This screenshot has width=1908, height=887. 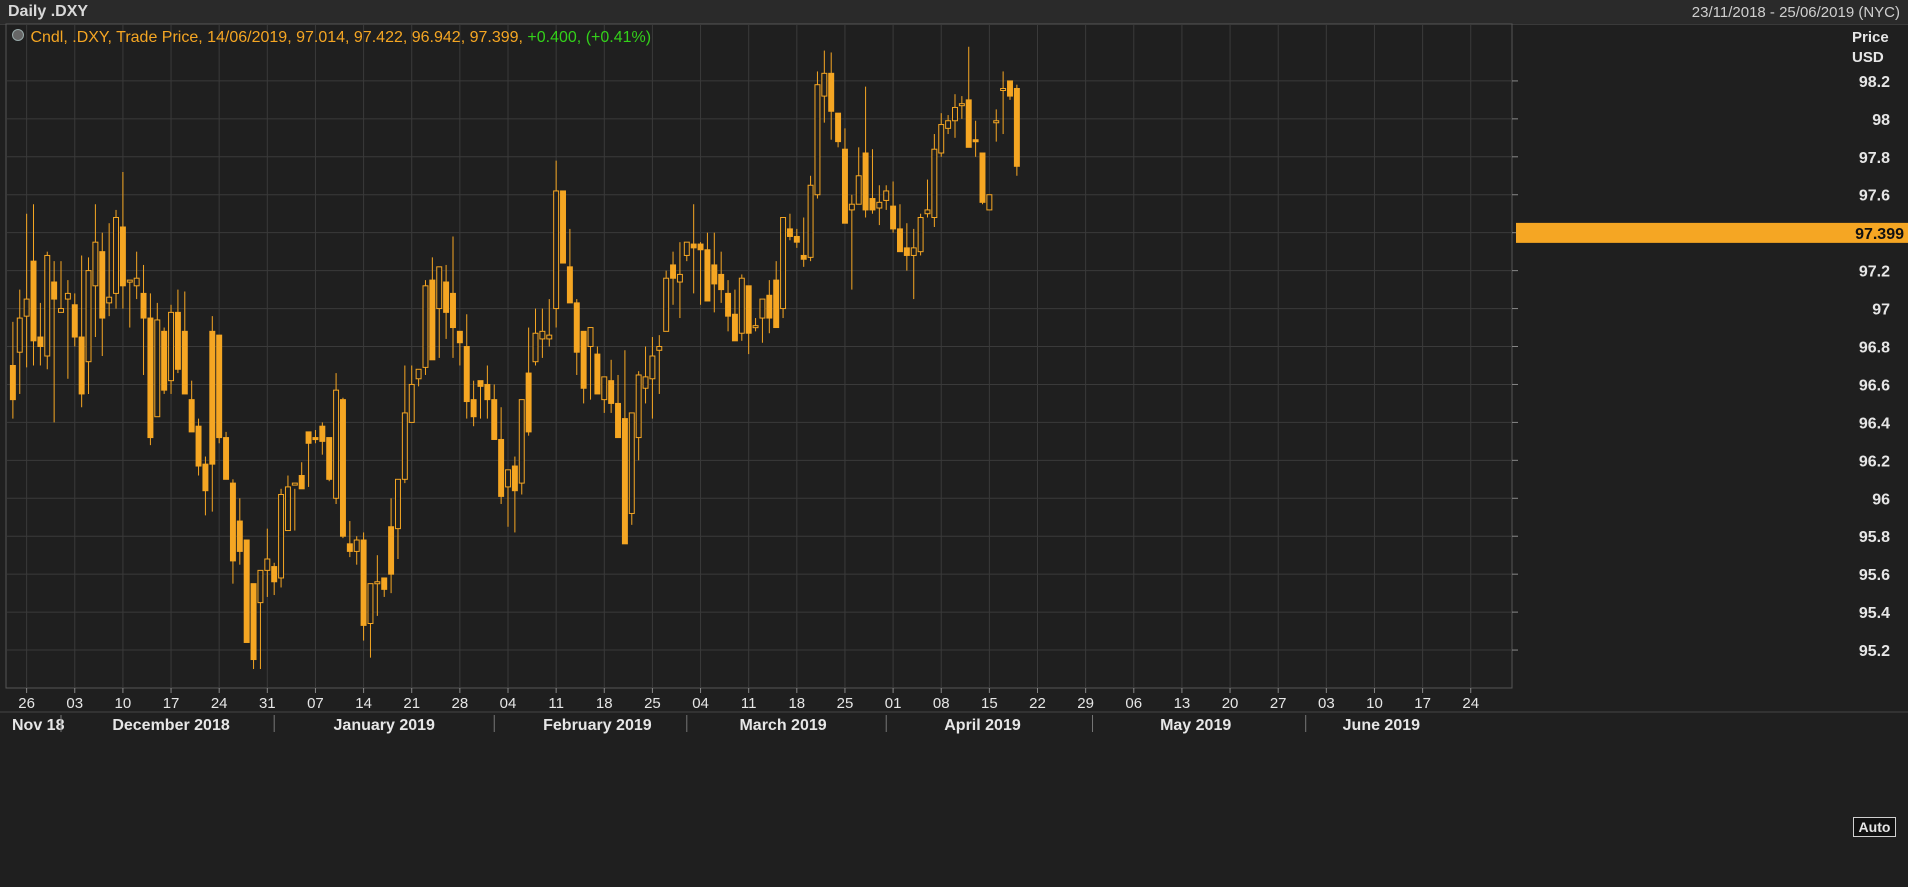 I want to click on y-tick-label: 98, so click(x=1881, y=120).